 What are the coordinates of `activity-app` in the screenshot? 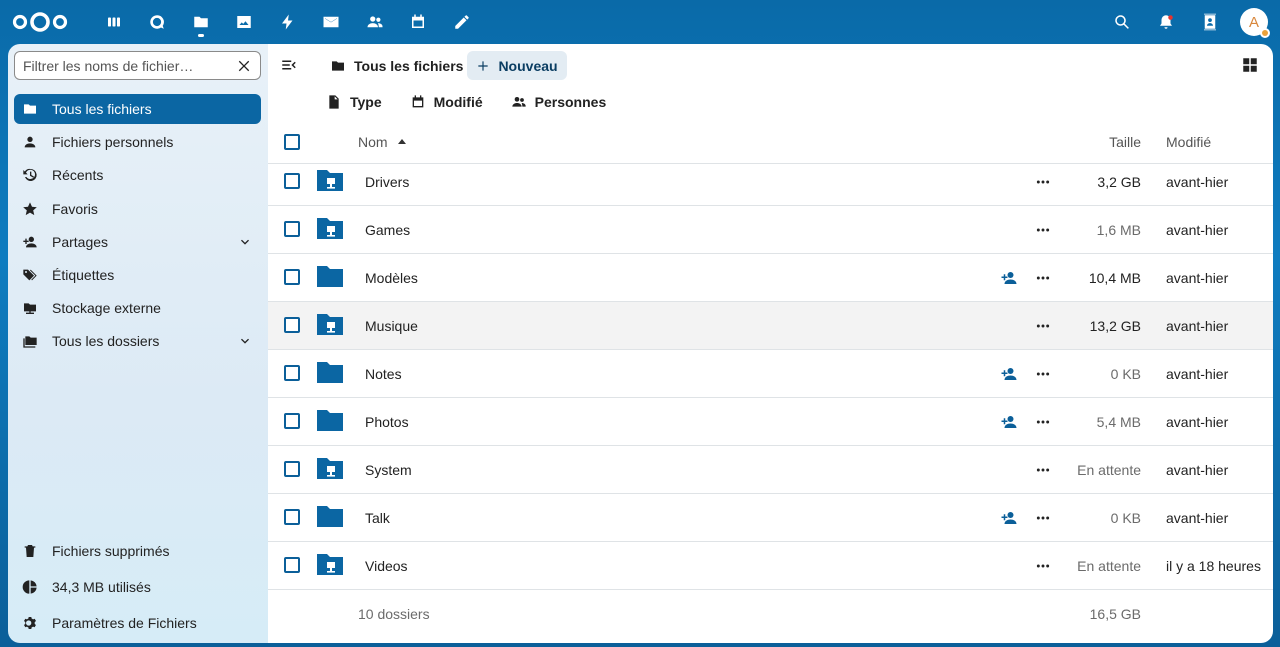 It's located at (288, 22).